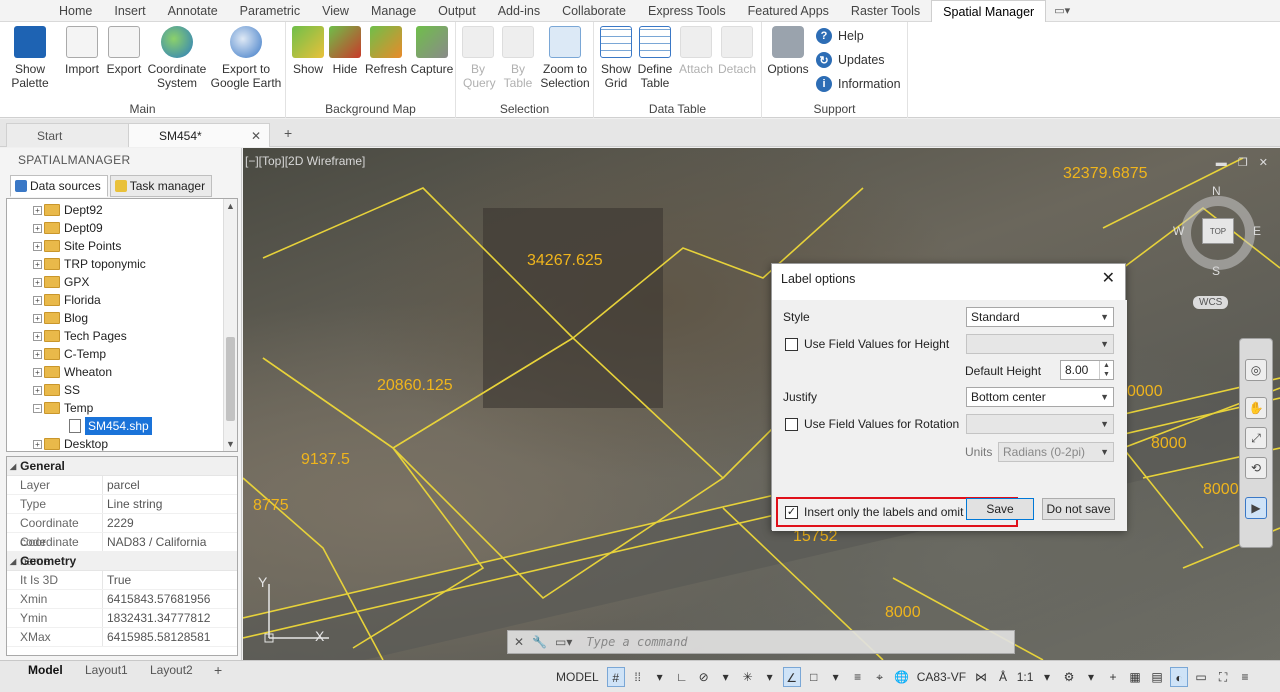 Image resolution: width=1280 pixels, height=692 pixels. Describe the element at coordinates (1217, 246) in the screenshot. I see `viewcube: TOP N W E S WCS` at that location.